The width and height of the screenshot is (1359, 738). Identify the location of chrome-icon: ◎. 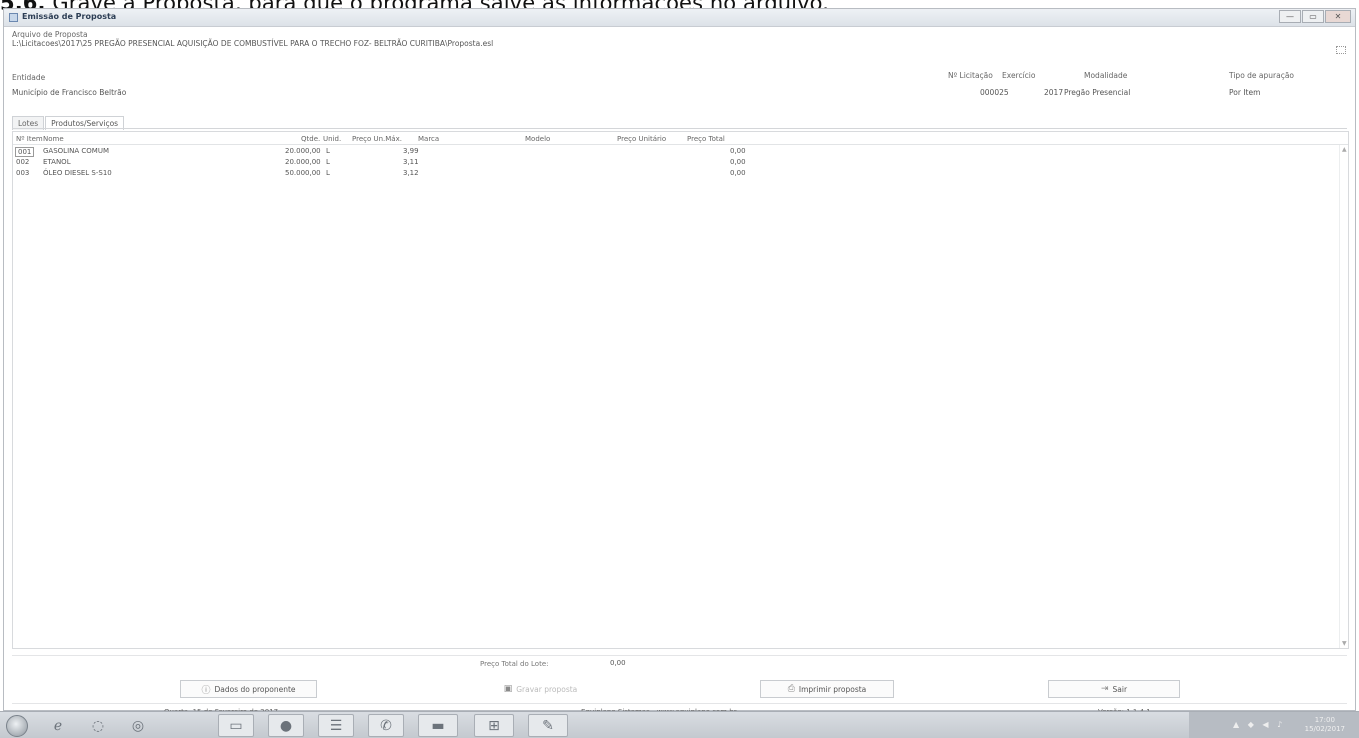
(138, 725).